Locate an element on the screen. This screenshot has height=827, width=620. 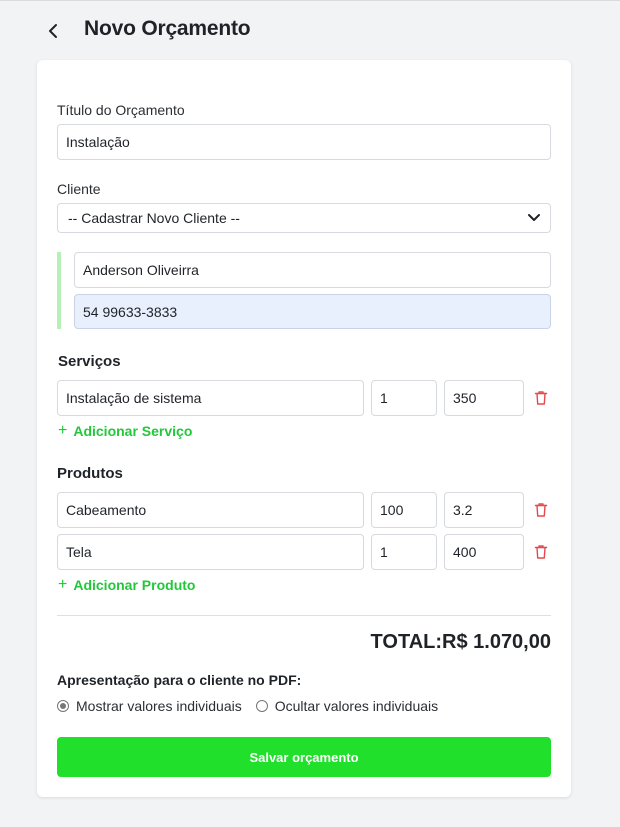
client-select: -- Cadastrar Novo Cliente -- is located at coordinates (304, 218).